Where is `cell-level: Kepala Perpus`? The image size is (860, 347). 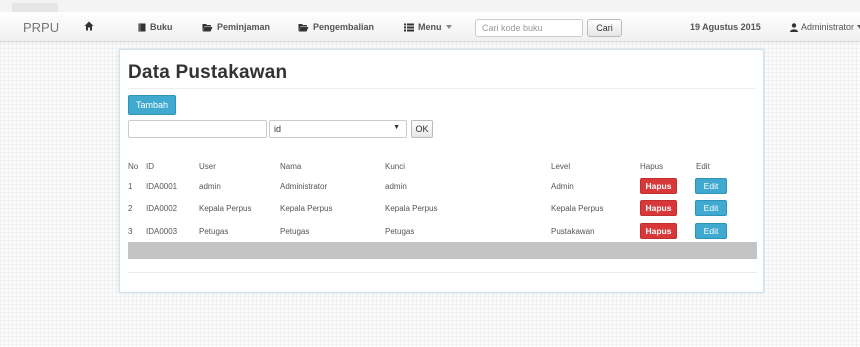 cell-level: Kepala Perpus is located at coordinates (577, 208).